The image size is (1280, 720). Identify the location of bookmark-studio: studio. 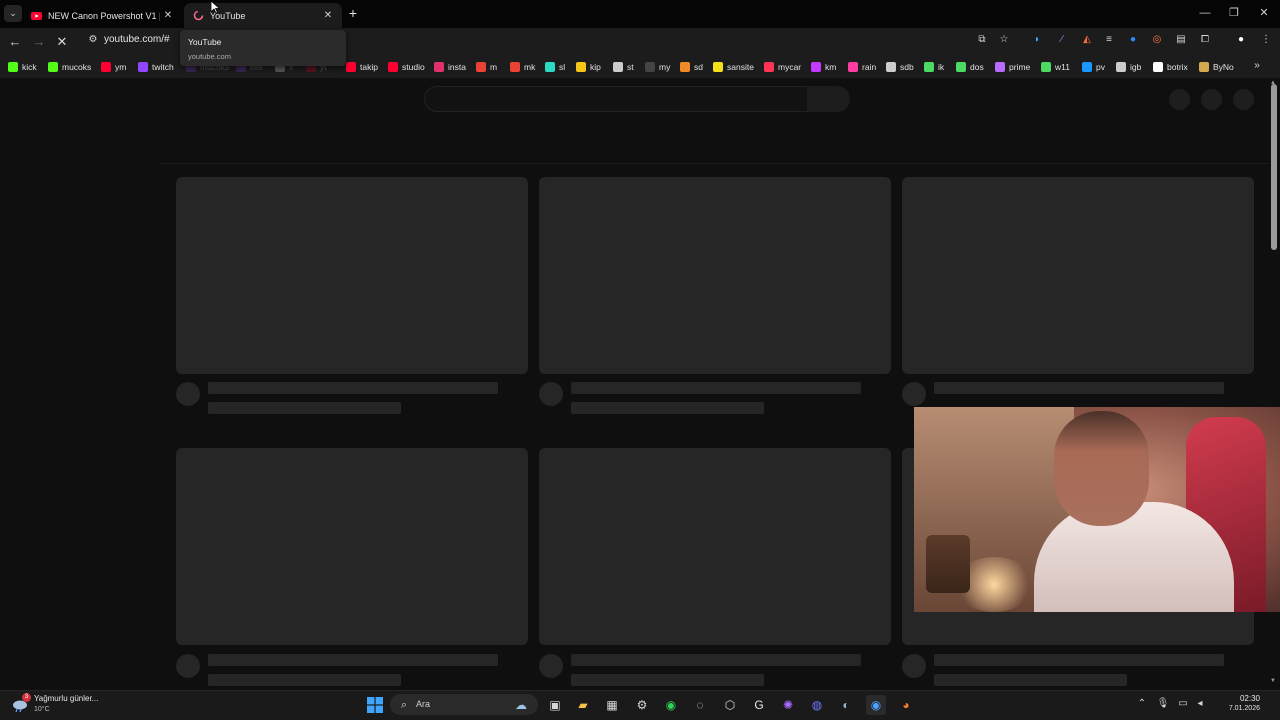
(406, 67).